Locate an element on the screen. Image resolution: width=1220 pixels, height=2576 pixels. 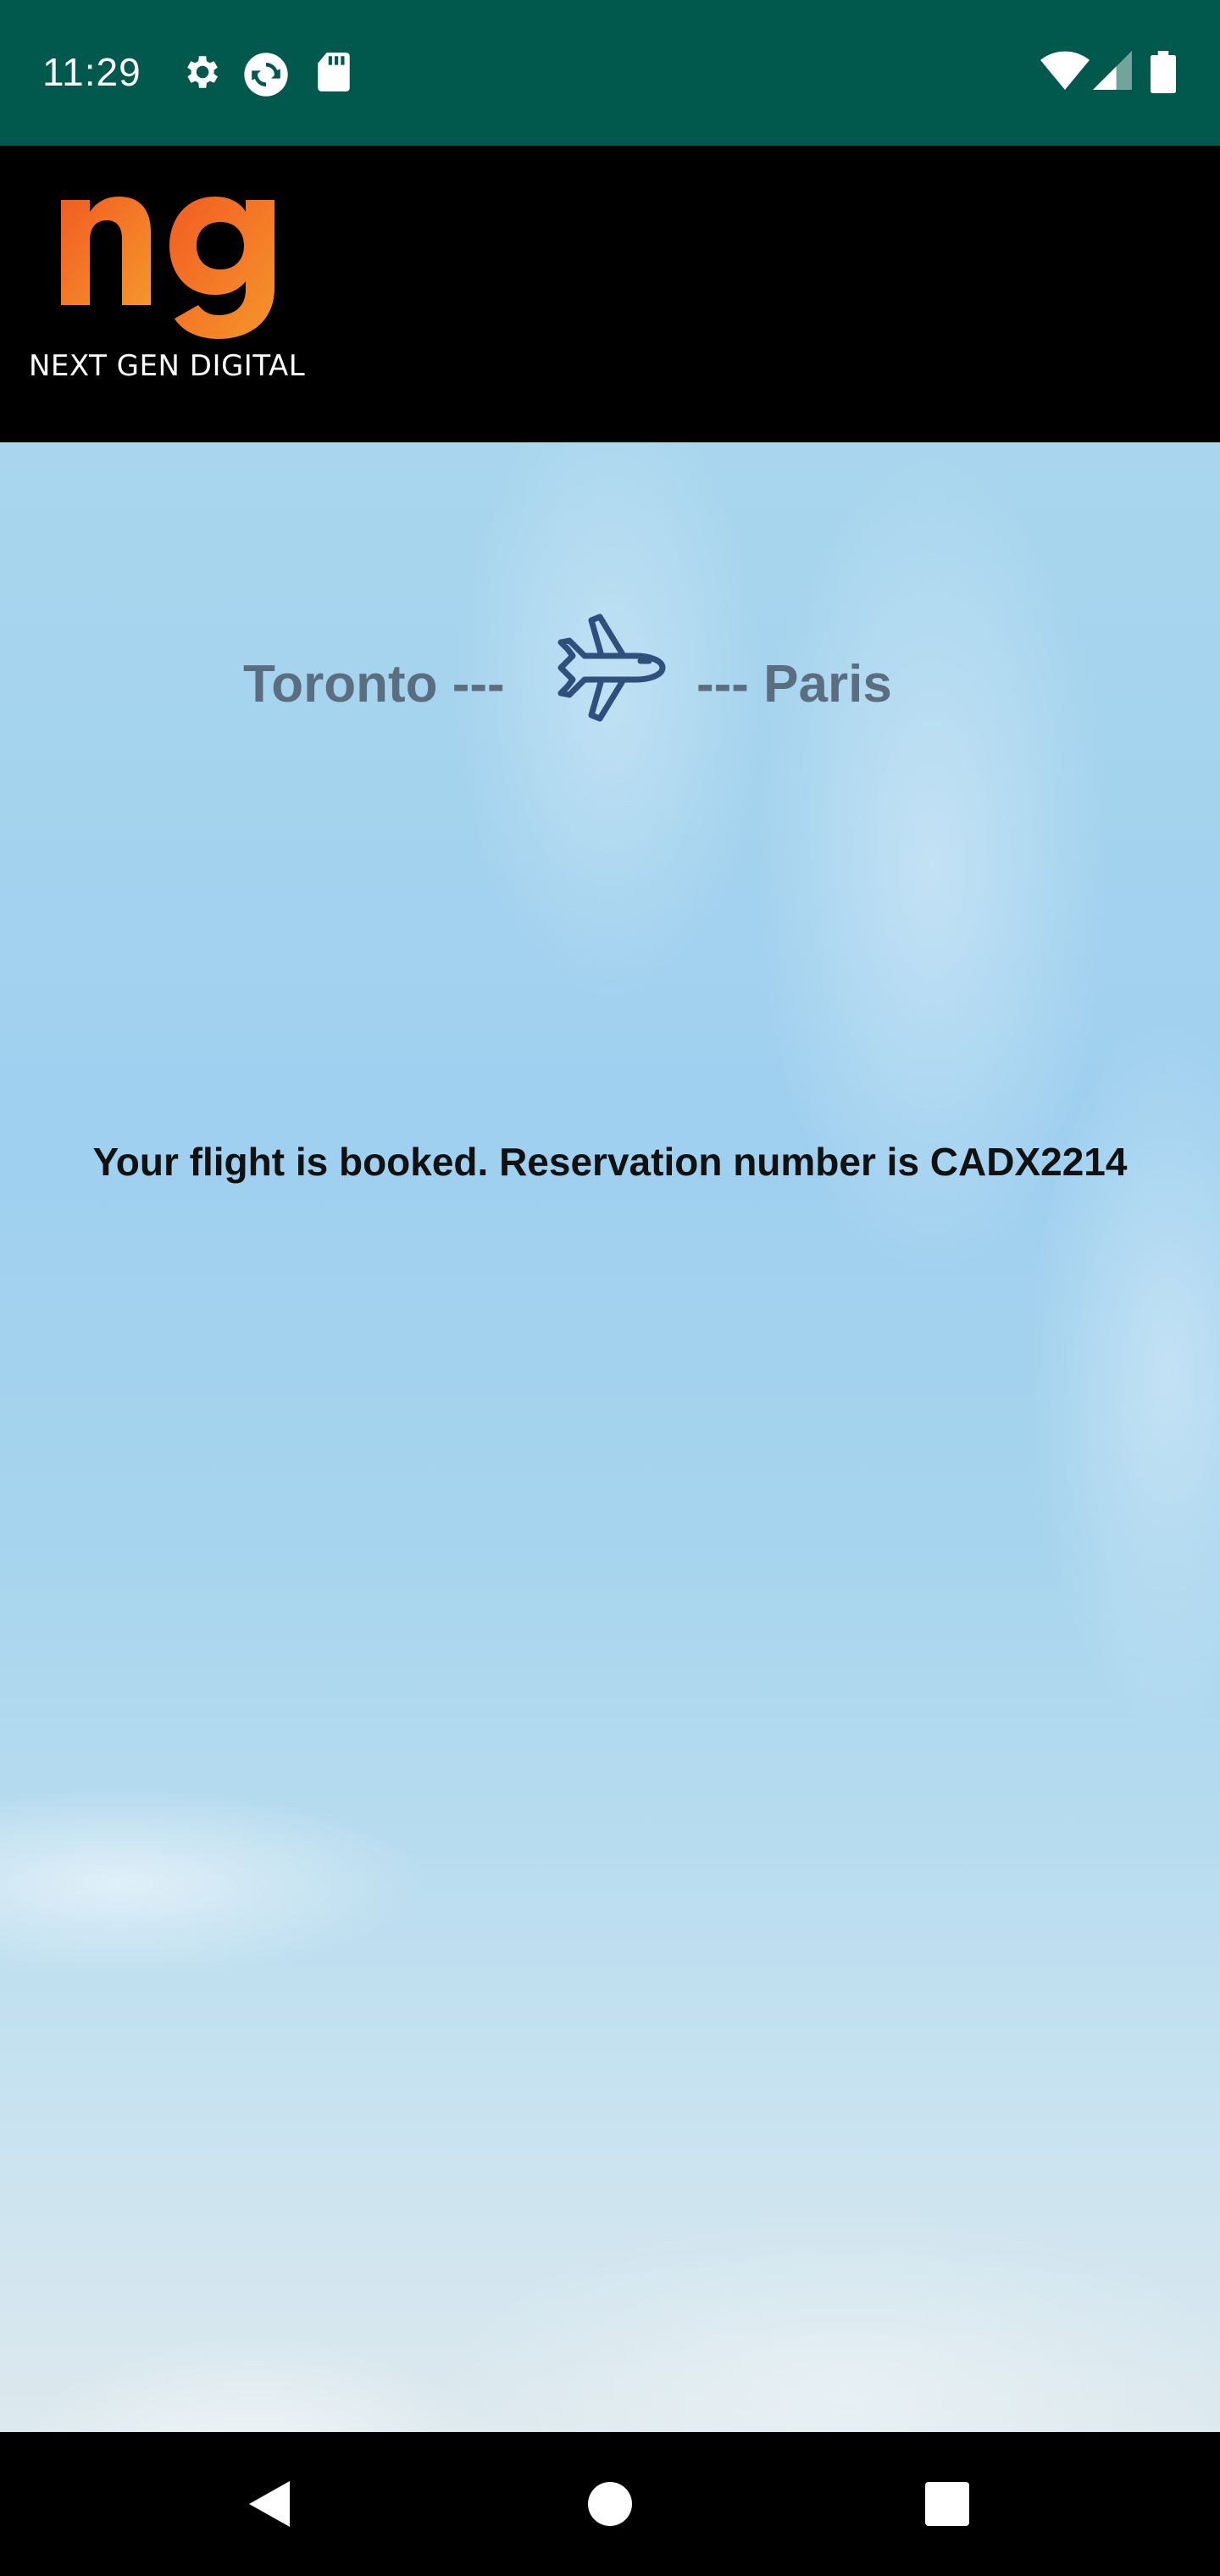
gear-icon is located at coordinates (201, 74).